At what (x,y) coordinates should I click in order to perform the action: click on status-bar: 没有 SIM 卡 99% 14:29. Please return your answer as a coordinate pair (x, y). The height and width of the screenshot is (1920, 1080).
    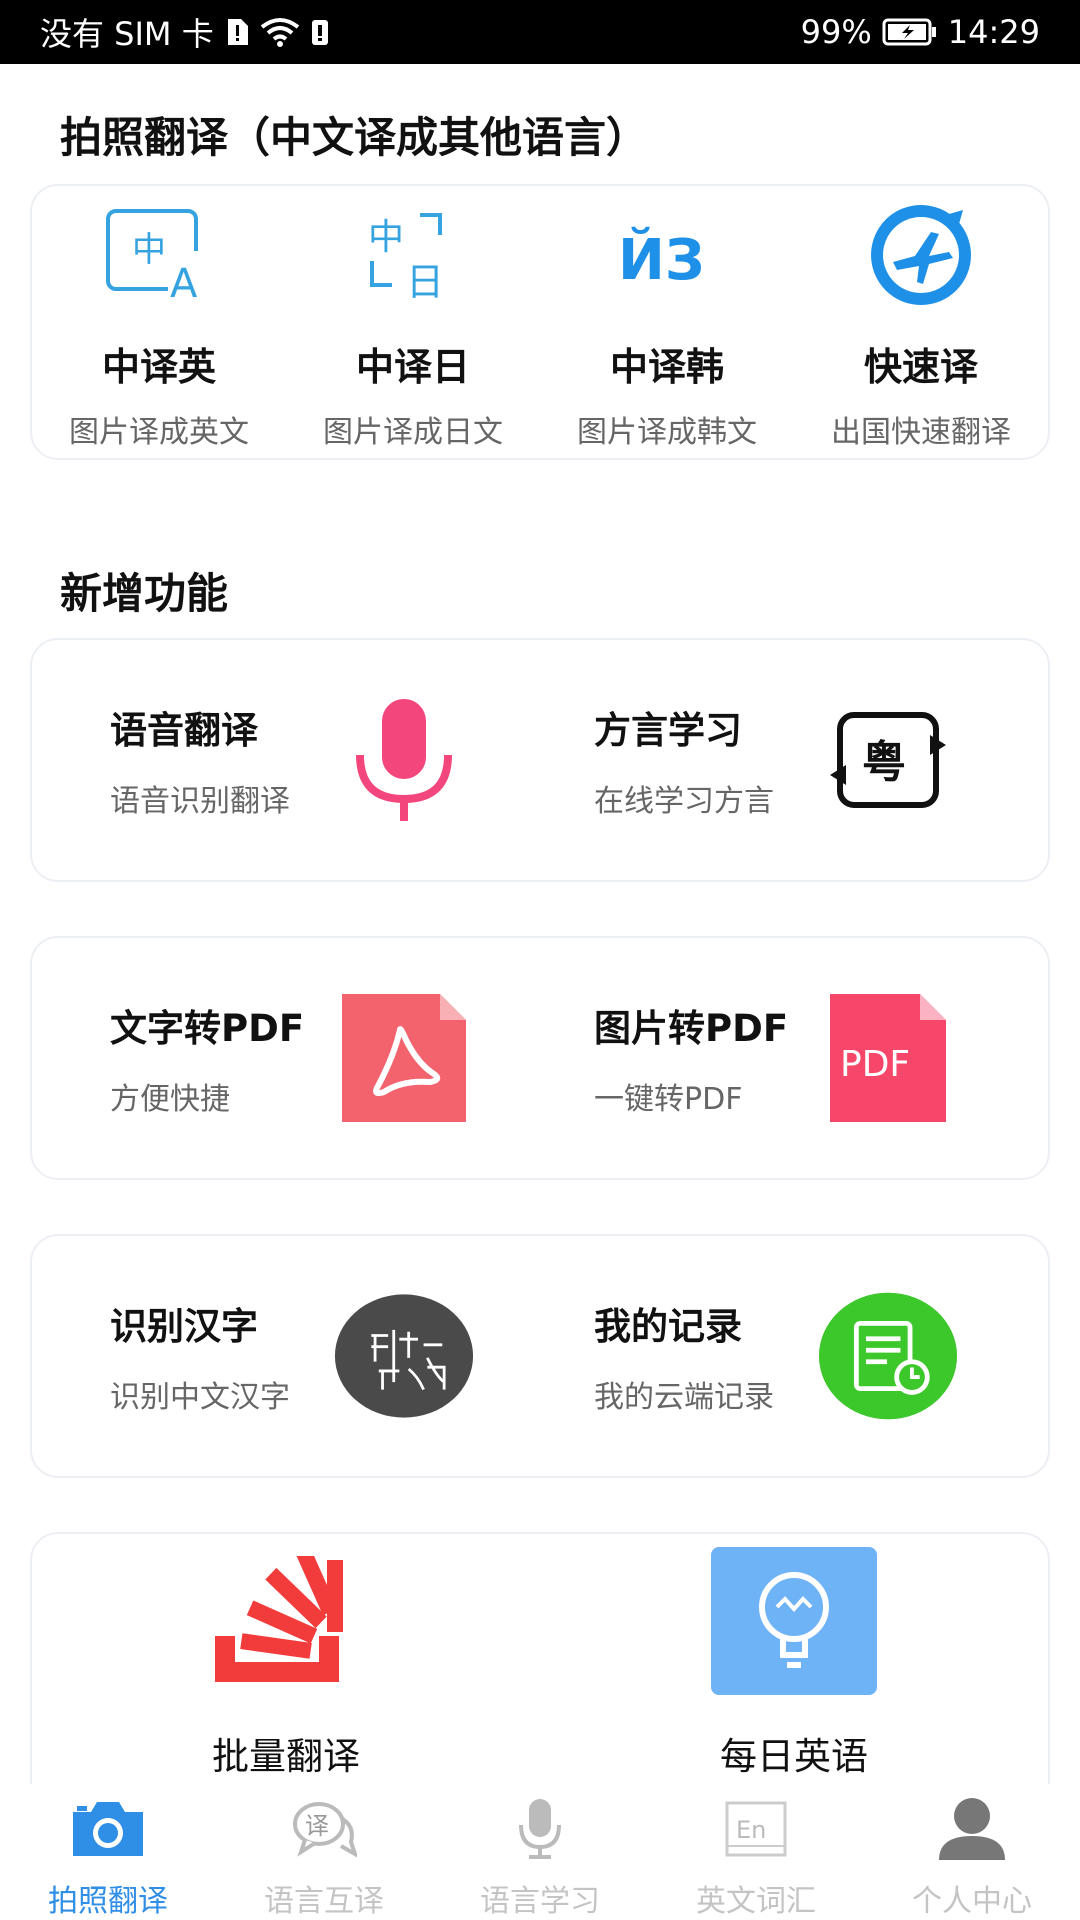
    Looking at the image, I should click on (540, 32).